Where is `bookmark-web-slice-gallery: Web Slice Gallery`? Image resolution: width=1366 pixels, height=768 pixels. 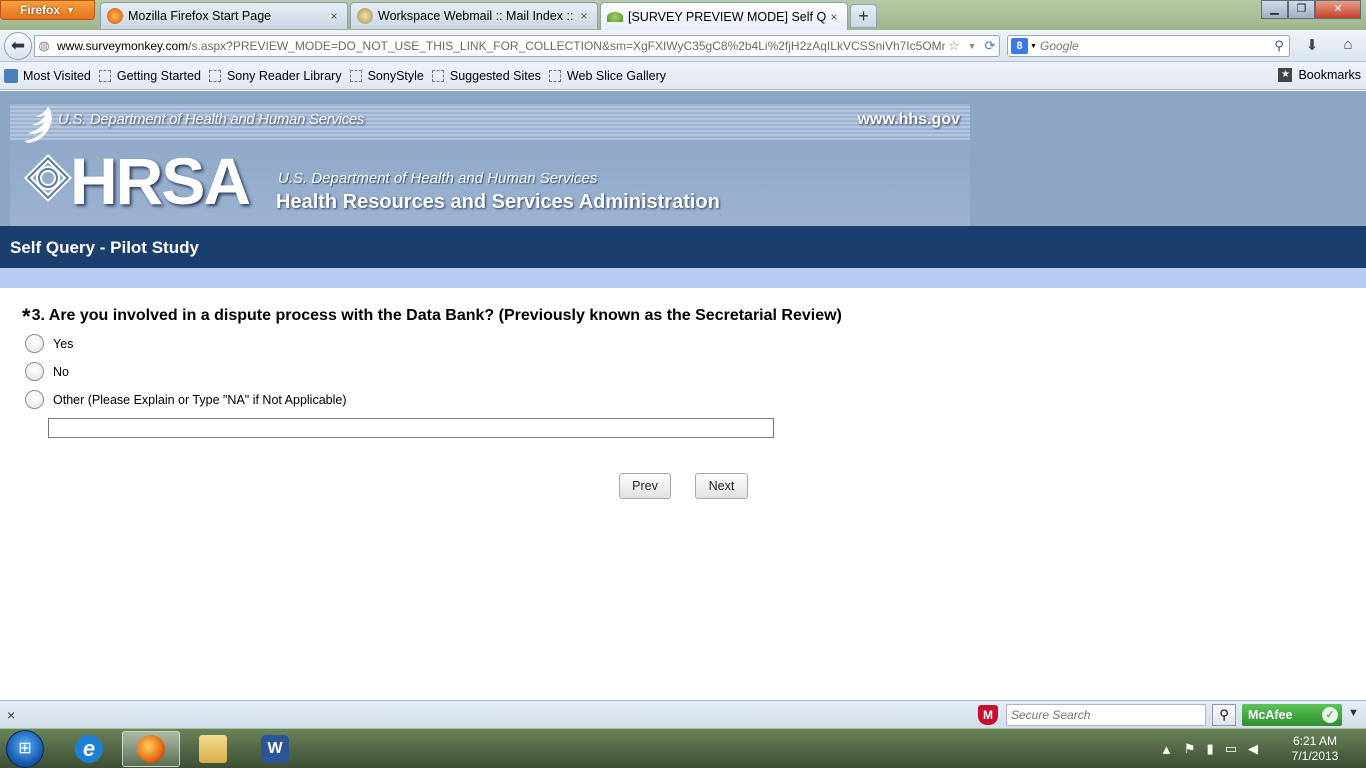
bookmark-web-slice-gallery: Web Slice Gallery is located at coordinates (607, 75).